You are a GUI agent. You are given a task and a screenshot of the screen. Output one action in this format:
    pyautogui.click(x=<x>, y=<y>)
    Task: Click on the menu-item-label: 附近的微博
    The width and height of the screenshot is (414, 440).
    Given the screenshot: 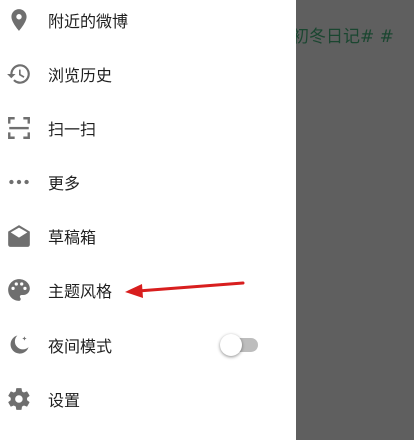 What is the action you would take?
    pyautogui.click(x=88, y=21)
    